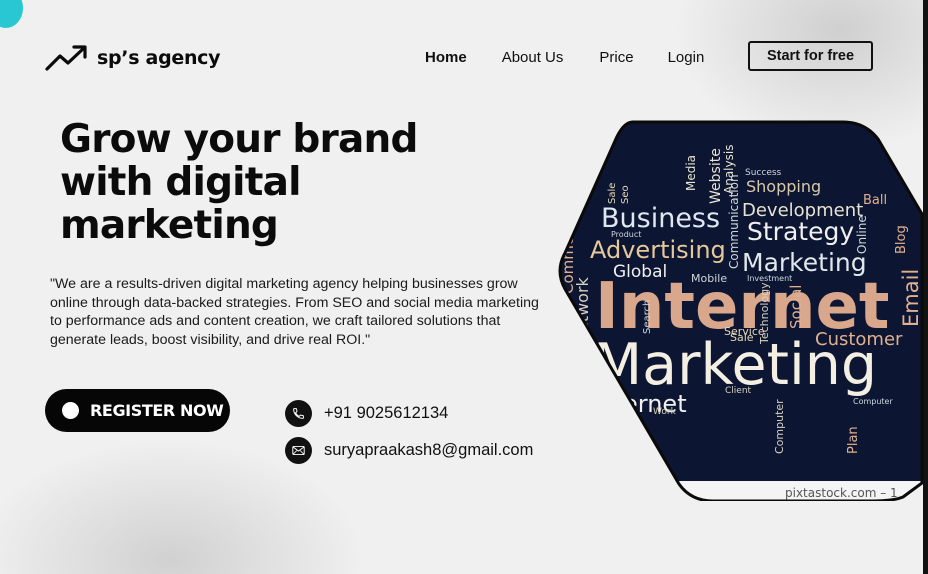  Describe the element at coordinates (446, 57) in the screenshot. I see `nav-home-link: Home` at that location.